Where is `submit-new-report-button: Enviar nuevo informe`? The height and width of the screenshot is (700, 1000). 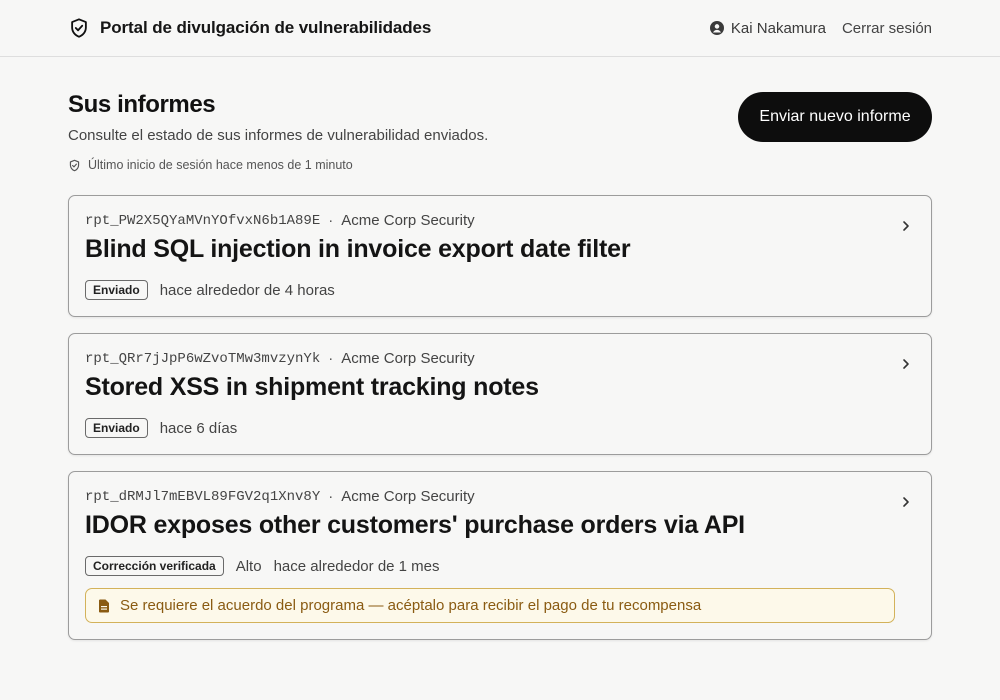 submit-new-report-button: Enviar nuevo informe is located at coordinates (835, 117).